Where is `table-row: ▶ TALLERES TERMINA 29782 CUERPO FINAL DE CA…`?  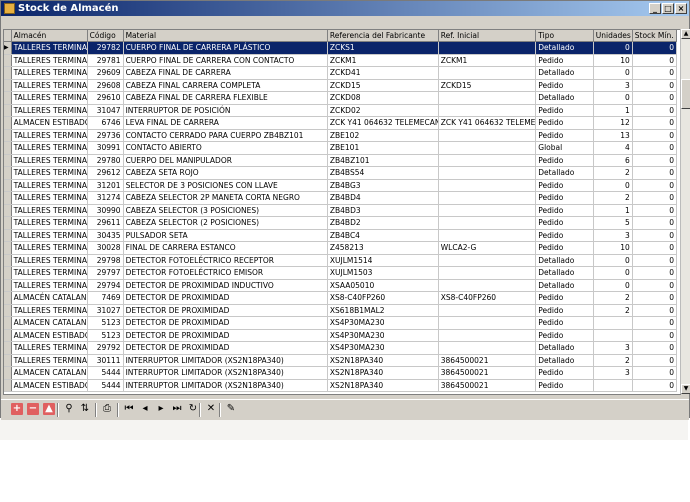
table-row: ▶ TALLERES TERMINA 29782 CUERPO FINAL DE CA… is located at coordinates (341, 48).